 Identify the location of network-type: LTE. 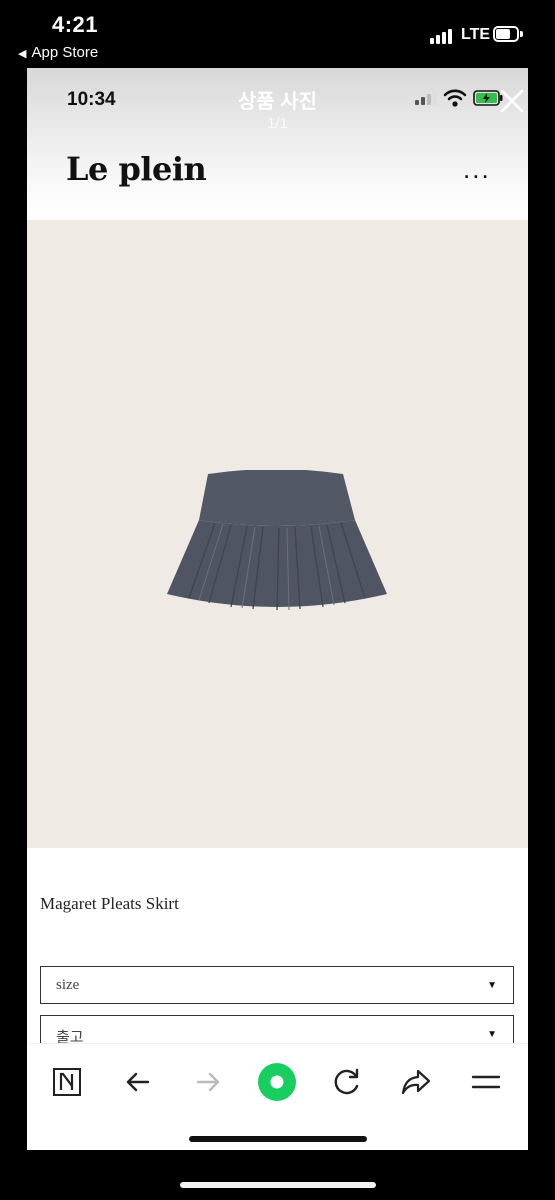
(476, 34).